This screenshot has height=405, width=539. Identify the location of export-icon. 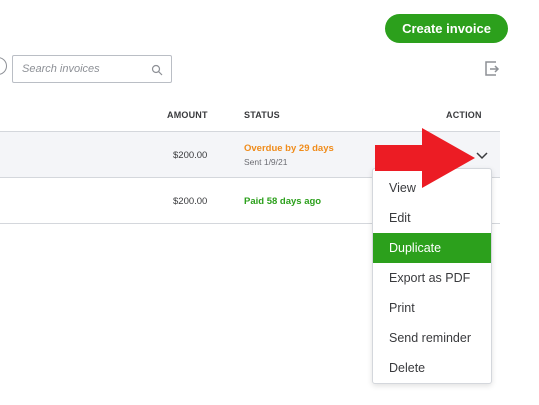
(491, 68).